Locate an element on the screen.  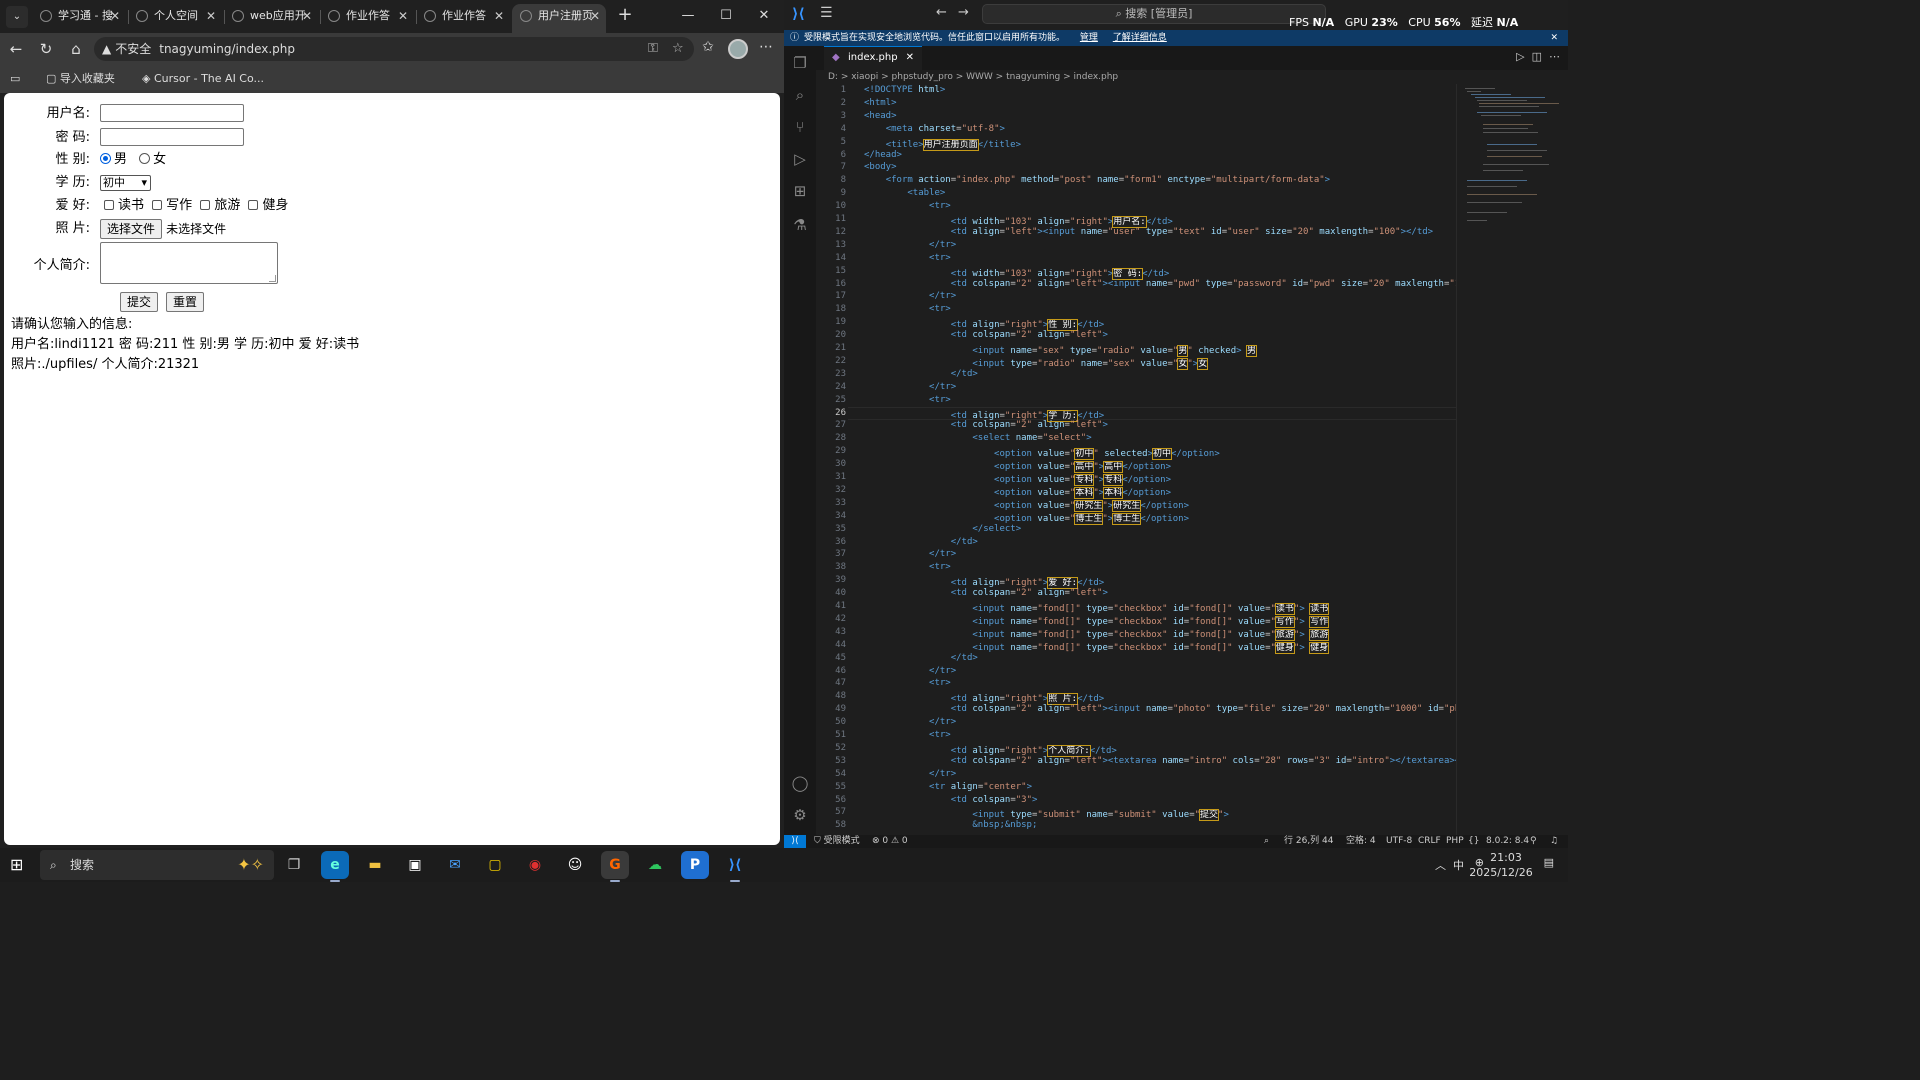
code-line: <option value="研究生">研究生</option> is located at coordinates (1026, 505).